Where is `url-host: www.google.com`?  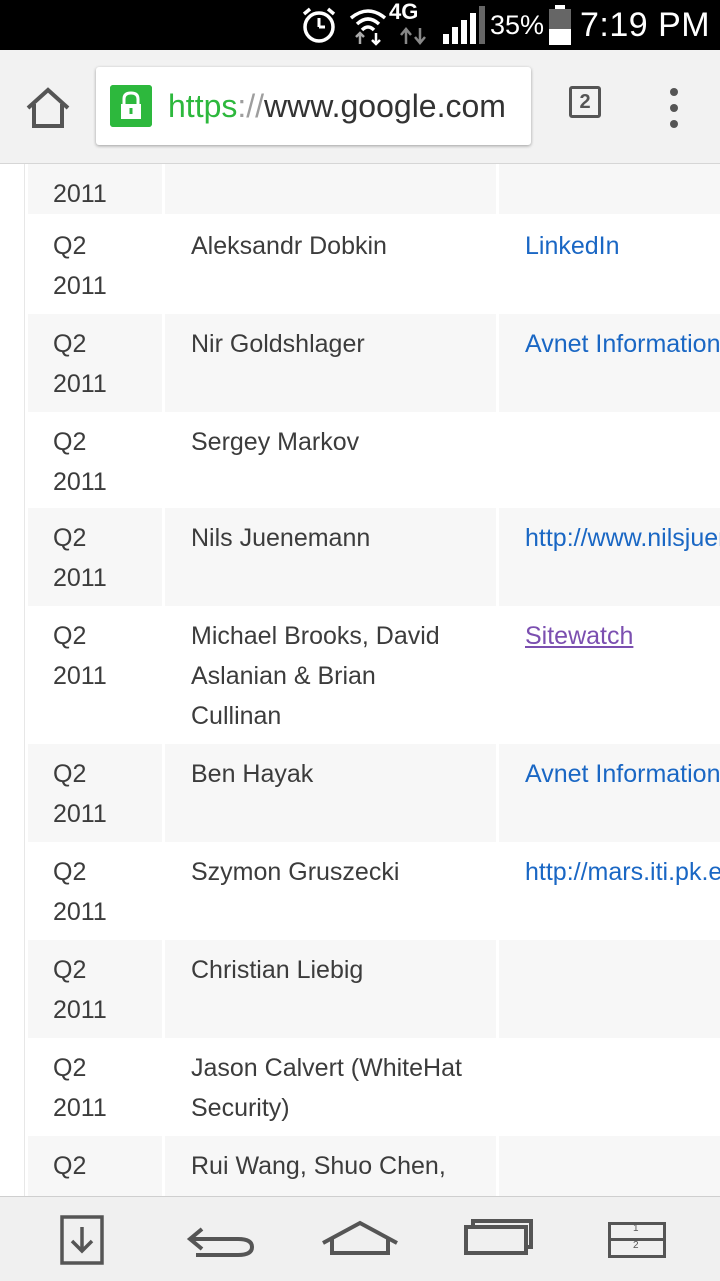 url-host: www.google.com is located at coordinates (385, 106).